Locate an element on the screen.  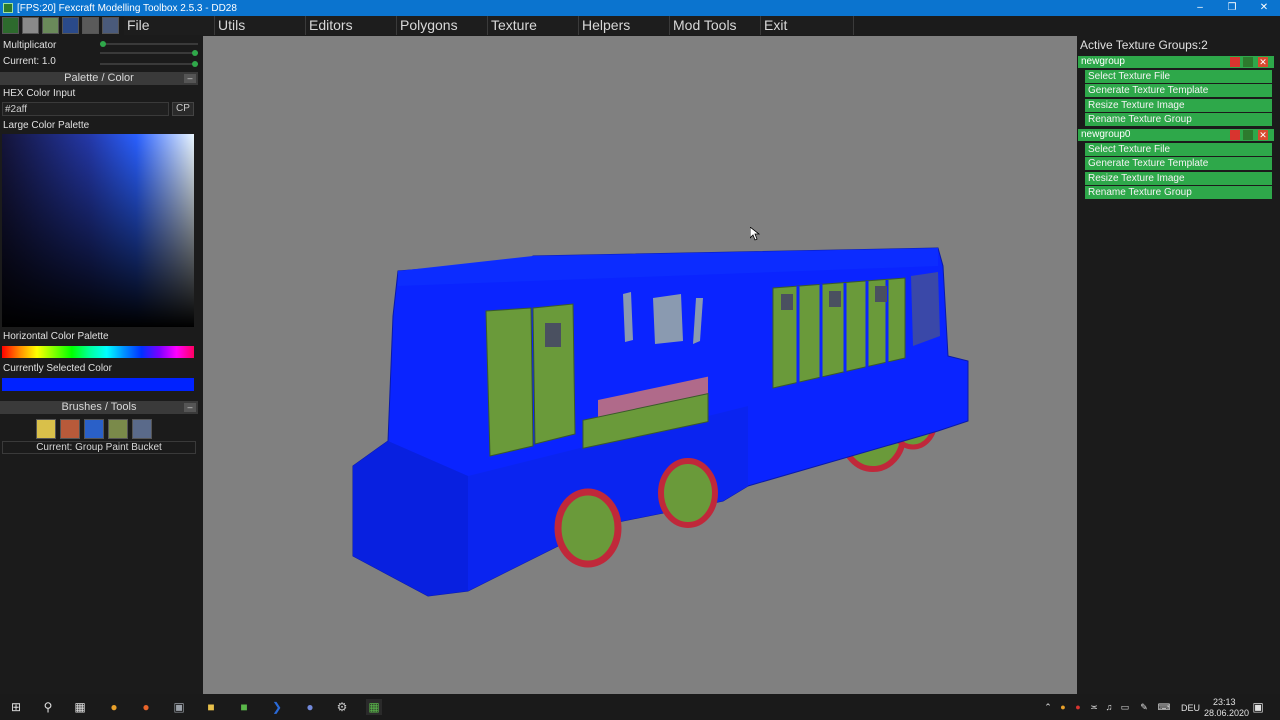
cube-icon is located at coordinates (94, 429).